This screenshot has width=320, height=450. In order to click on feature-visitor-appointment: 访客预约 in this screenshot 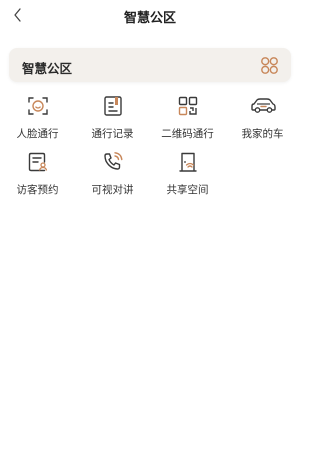, I will do `click(37, 173)`.